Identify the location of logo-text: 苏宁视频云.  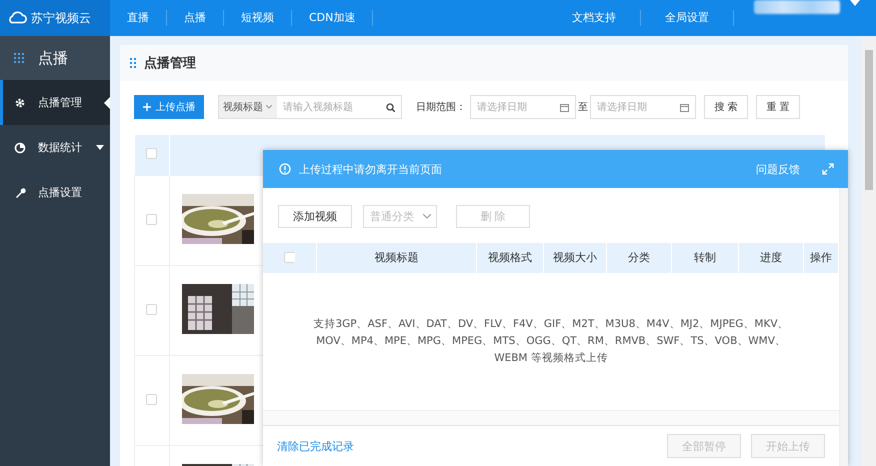
(61, 18).